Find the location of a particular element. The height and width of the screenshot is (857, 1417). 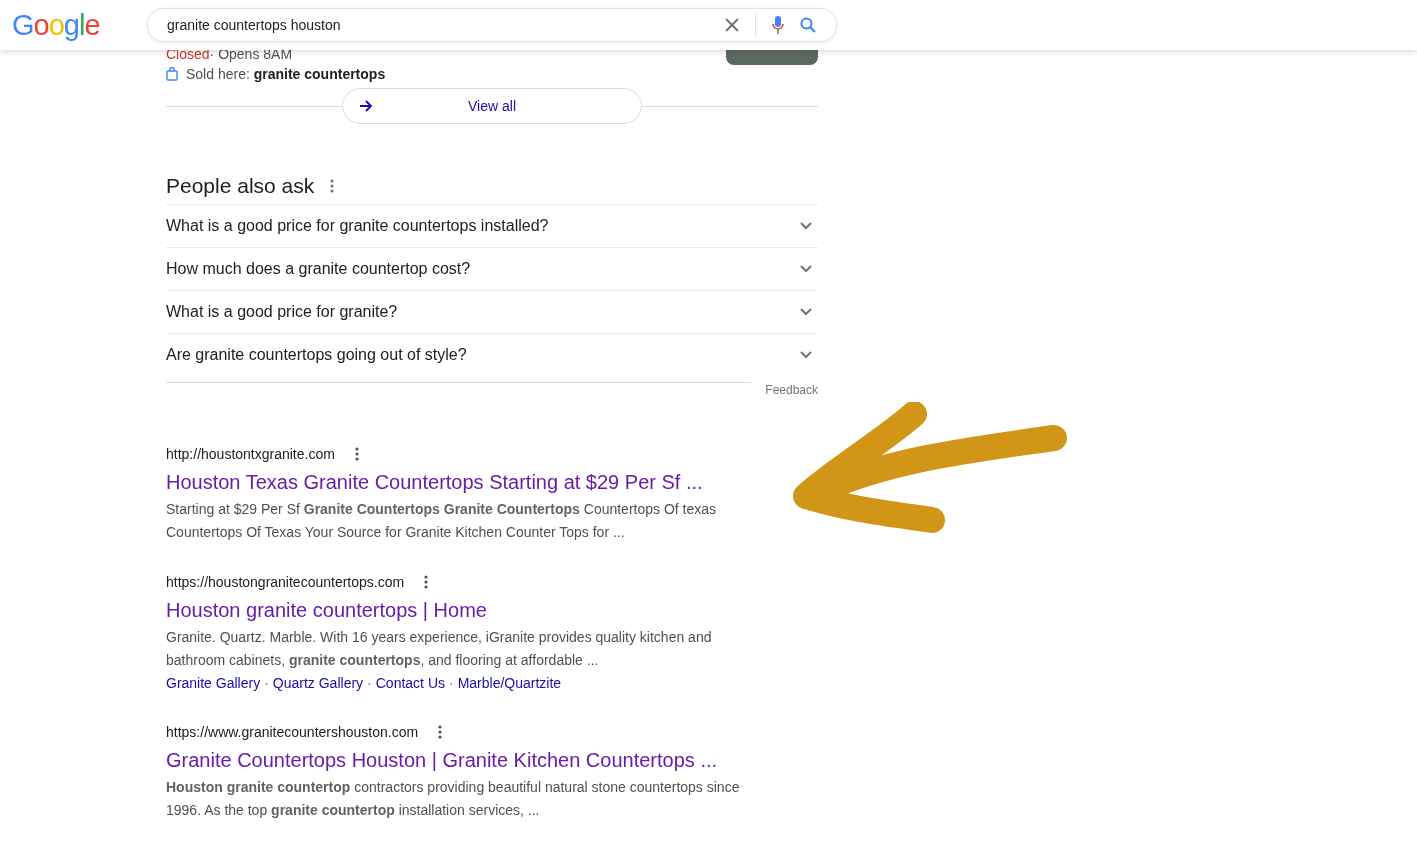

result-url: http://houstontxgranite.com is located at coordinates (250, 454).